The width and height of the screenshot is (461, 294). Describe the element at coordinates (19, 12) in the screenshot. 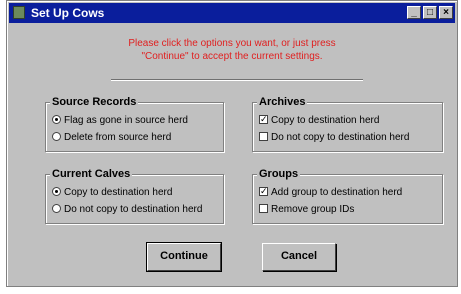

I see `app-icon` at that location.